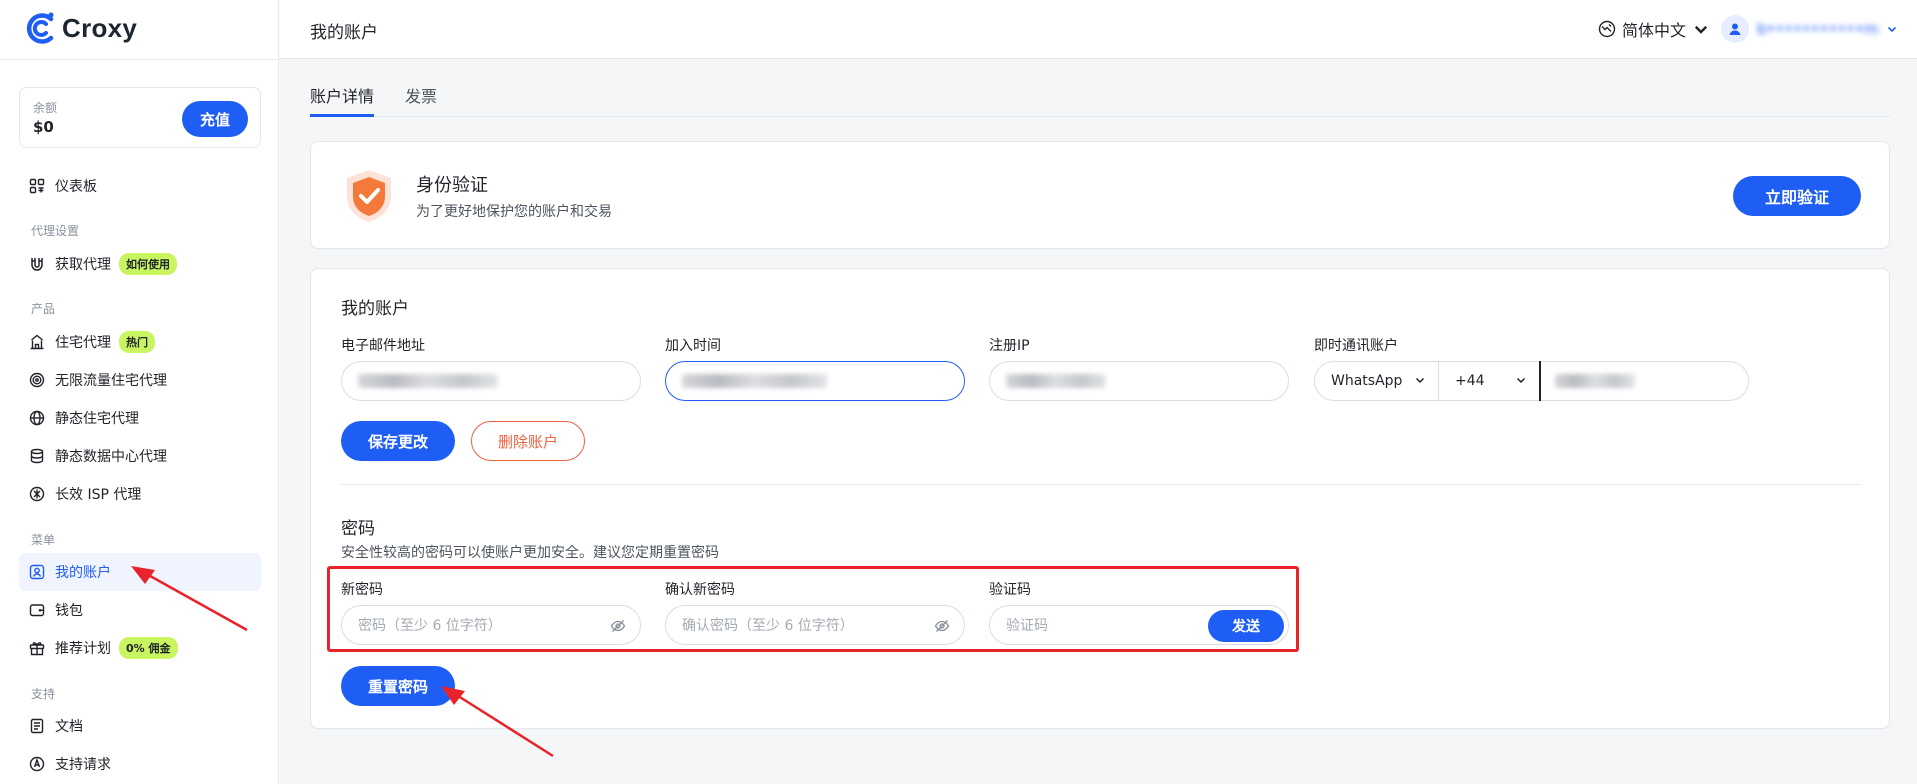 The image size is (1917, 784). I want to click on sidebar-item-wallet: 钱包, so click(140, 610).